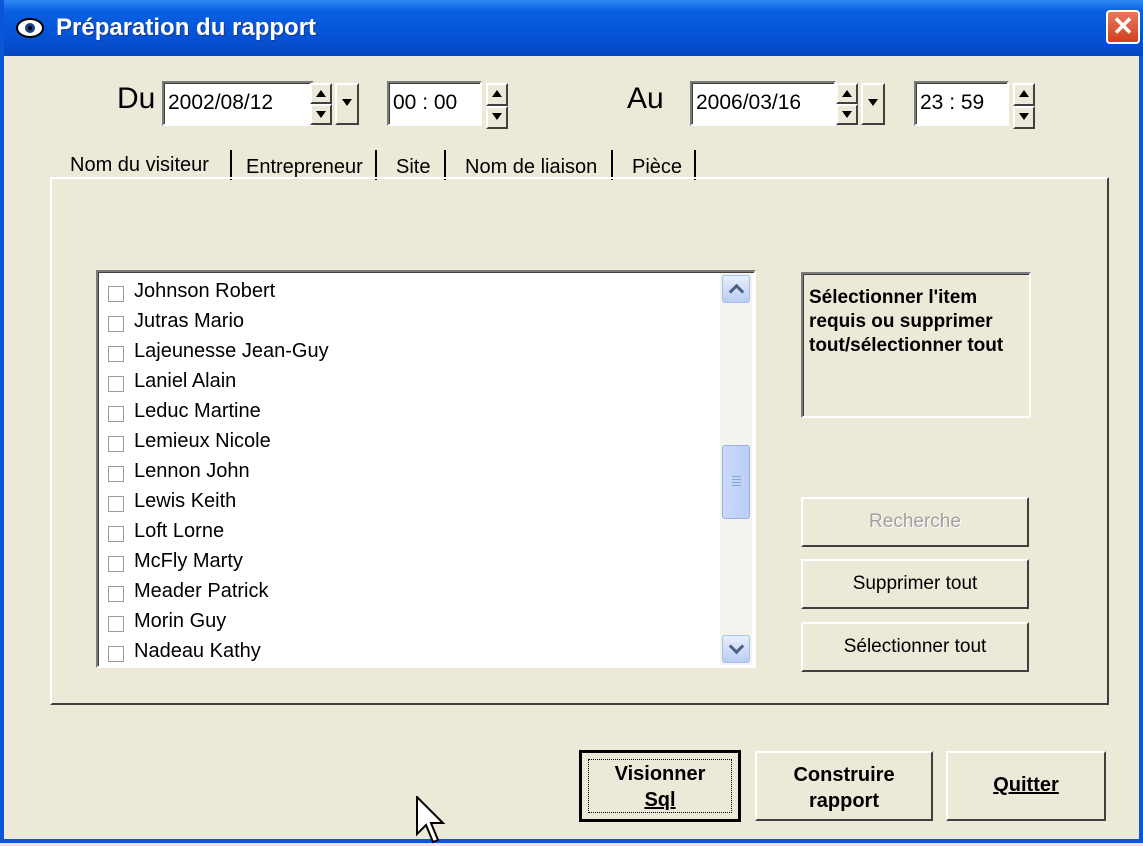  I want to click on to-date-spinner, so click(847, 104).